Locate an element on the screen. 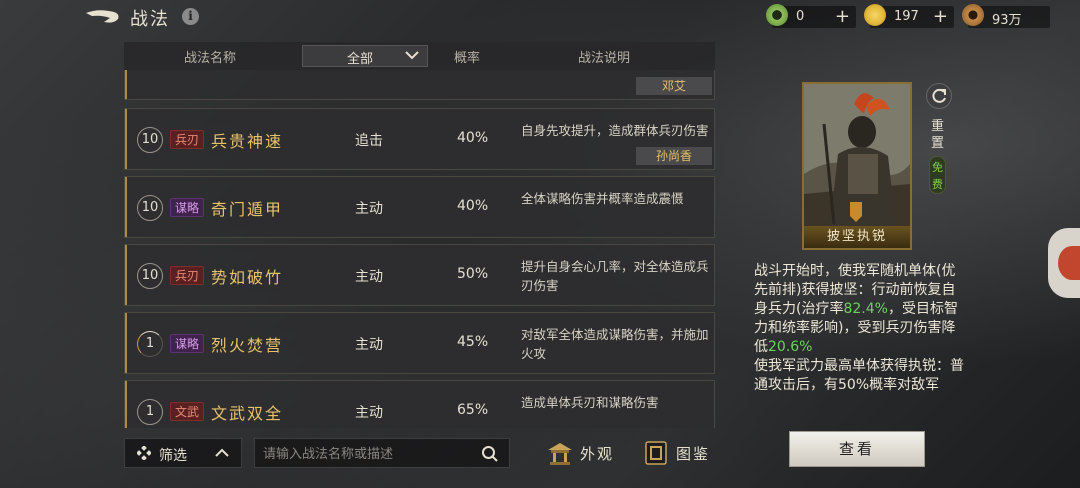 The height and width of the screenshot is (488, 1080). back-button is located at coordinates (104, 17).